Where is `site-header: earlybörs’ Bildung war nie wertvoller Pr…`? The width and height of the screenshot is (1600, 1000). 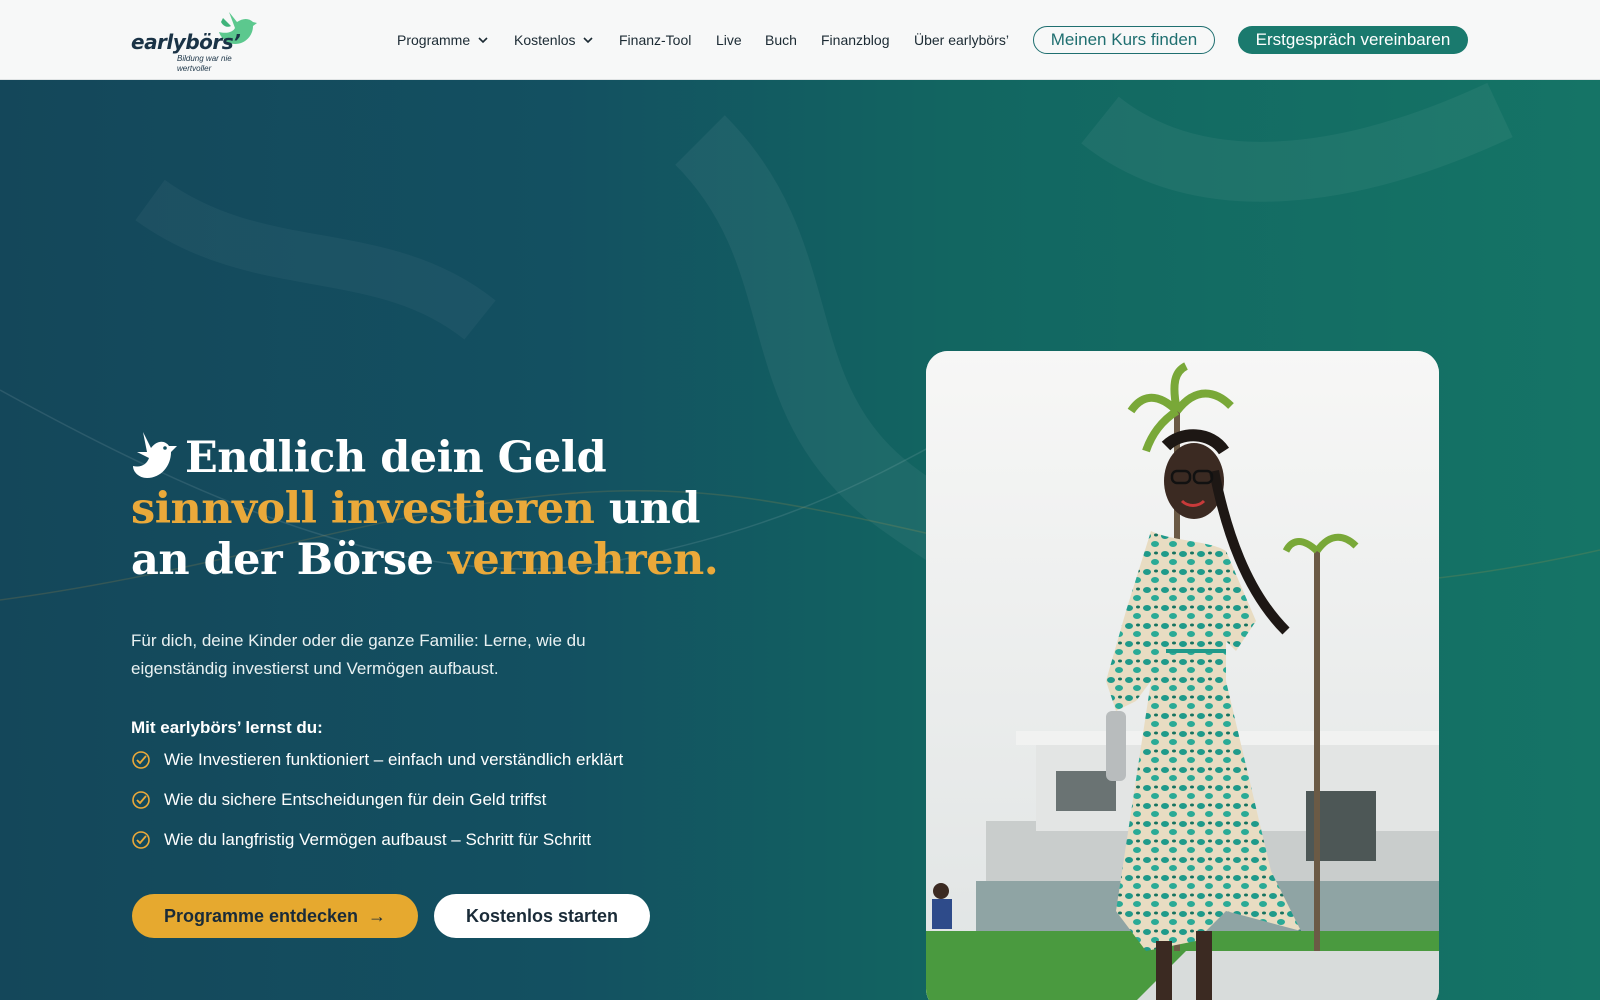
site-header: earlybörs’ Bildung war nie wertvoller Pr… is located at coordinates (800, 40).